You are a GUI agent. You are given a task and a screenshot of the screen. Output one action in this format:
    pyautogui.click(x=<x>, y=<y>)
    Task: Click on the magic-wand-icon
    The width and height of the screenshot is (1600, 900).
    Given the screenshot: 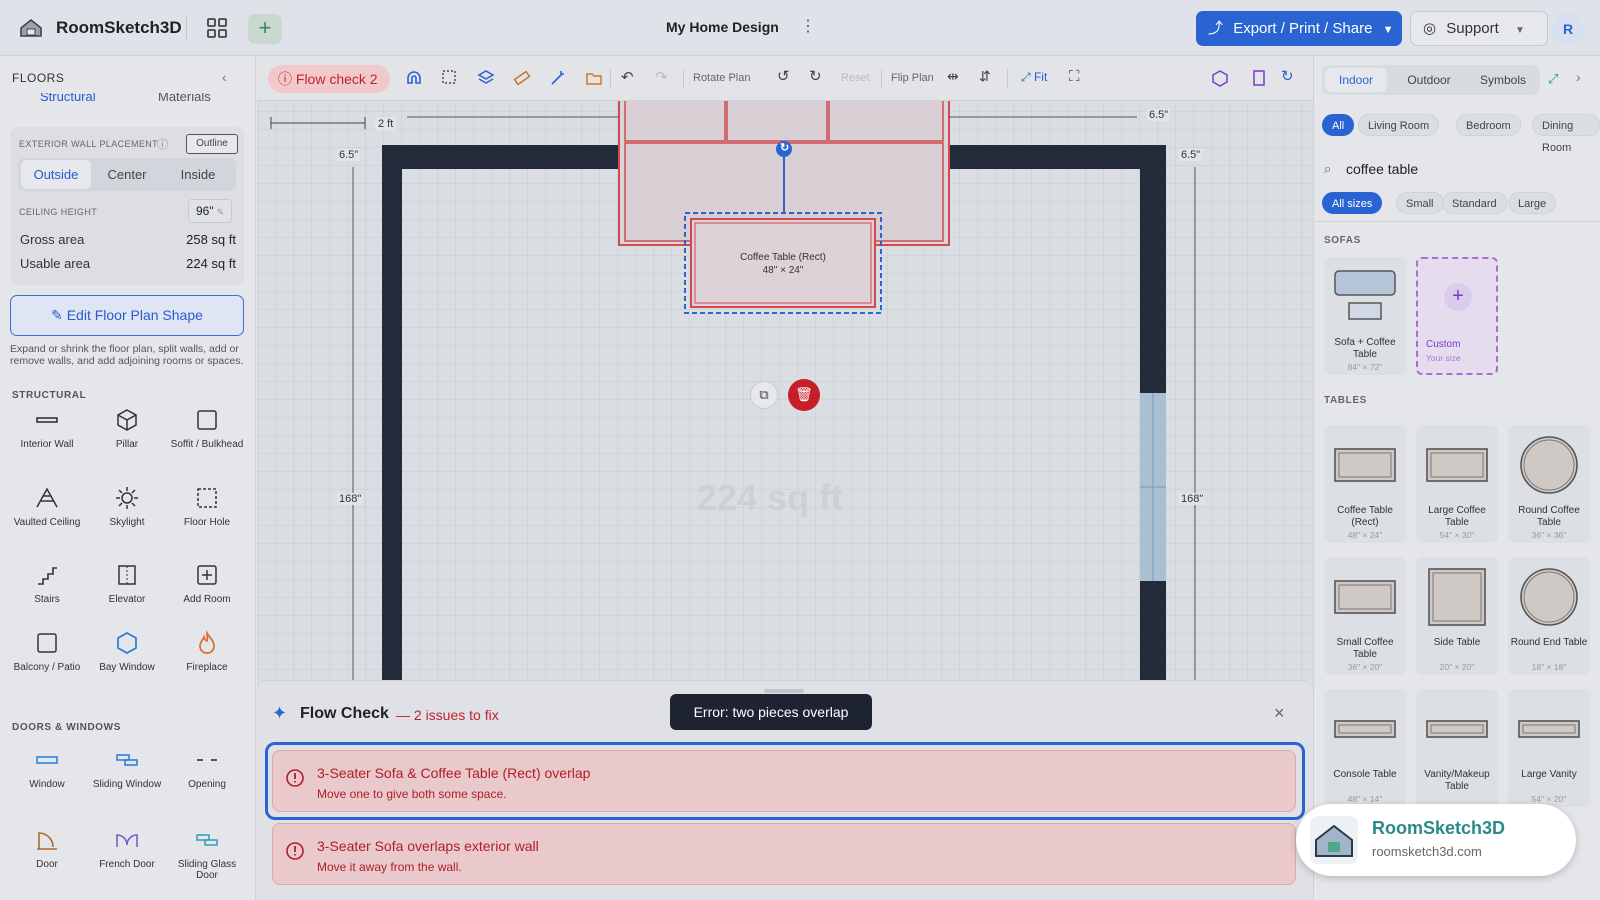 What is the action you would take?
    pyautogui.click(x=558, y=78)
    